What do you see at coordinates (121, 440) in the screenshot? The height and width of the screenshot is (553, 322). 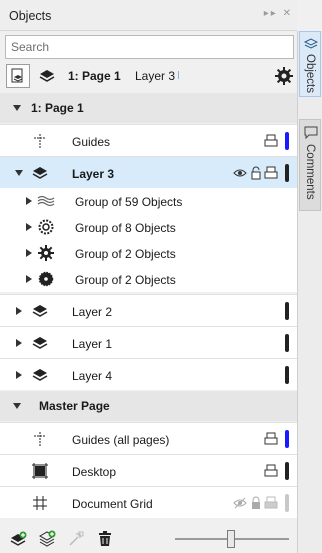 I see `guides-all-label: Guides (all pages)` at bounding box center [121, 440].